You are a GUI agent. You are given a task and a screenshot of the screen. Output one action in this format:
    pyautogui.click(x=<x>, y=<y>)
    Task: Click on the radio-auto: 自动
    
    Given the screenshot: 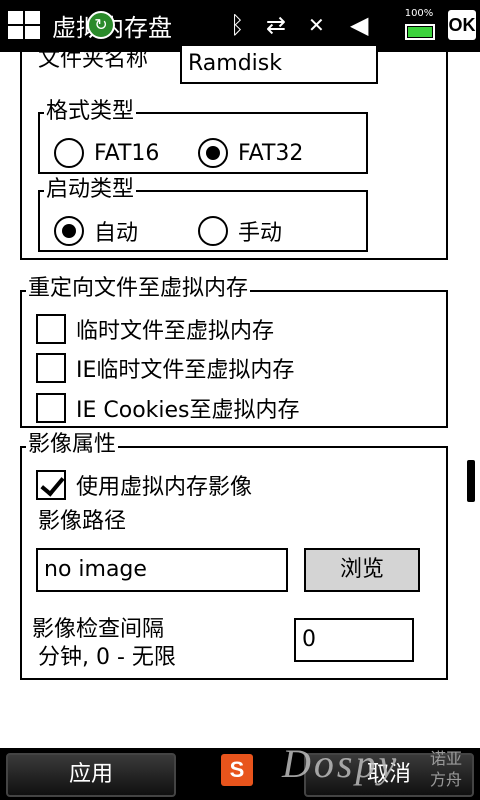 What is the action you would take?
    pyautogui.click(x=96, y=231)
    